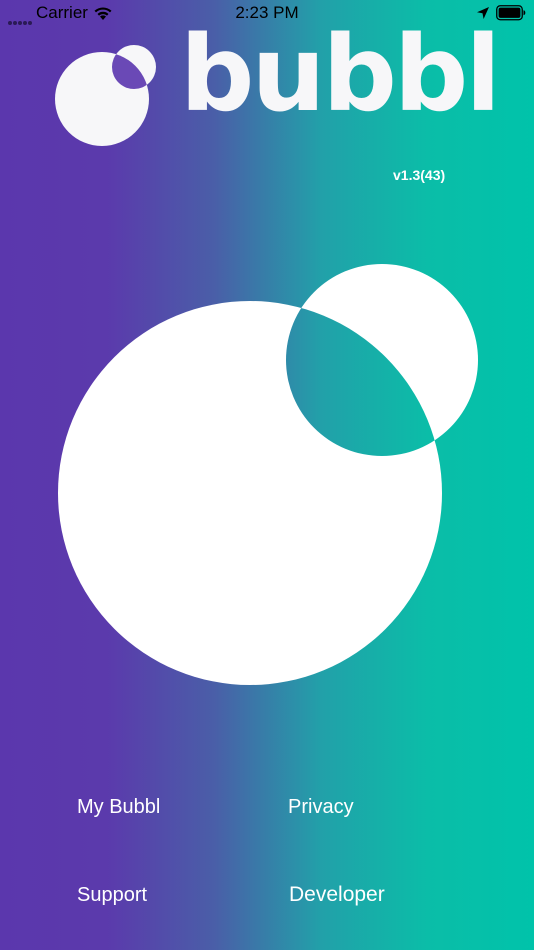 The width and height of the screenshot is (534, 950). Describe the element at coordinates (112, 895) in the screenshot. I see `support-link: Support` at that location.